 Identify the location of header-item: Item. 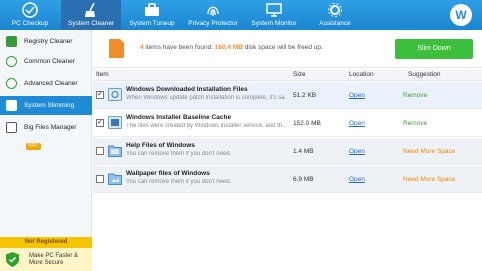
(102, 75).